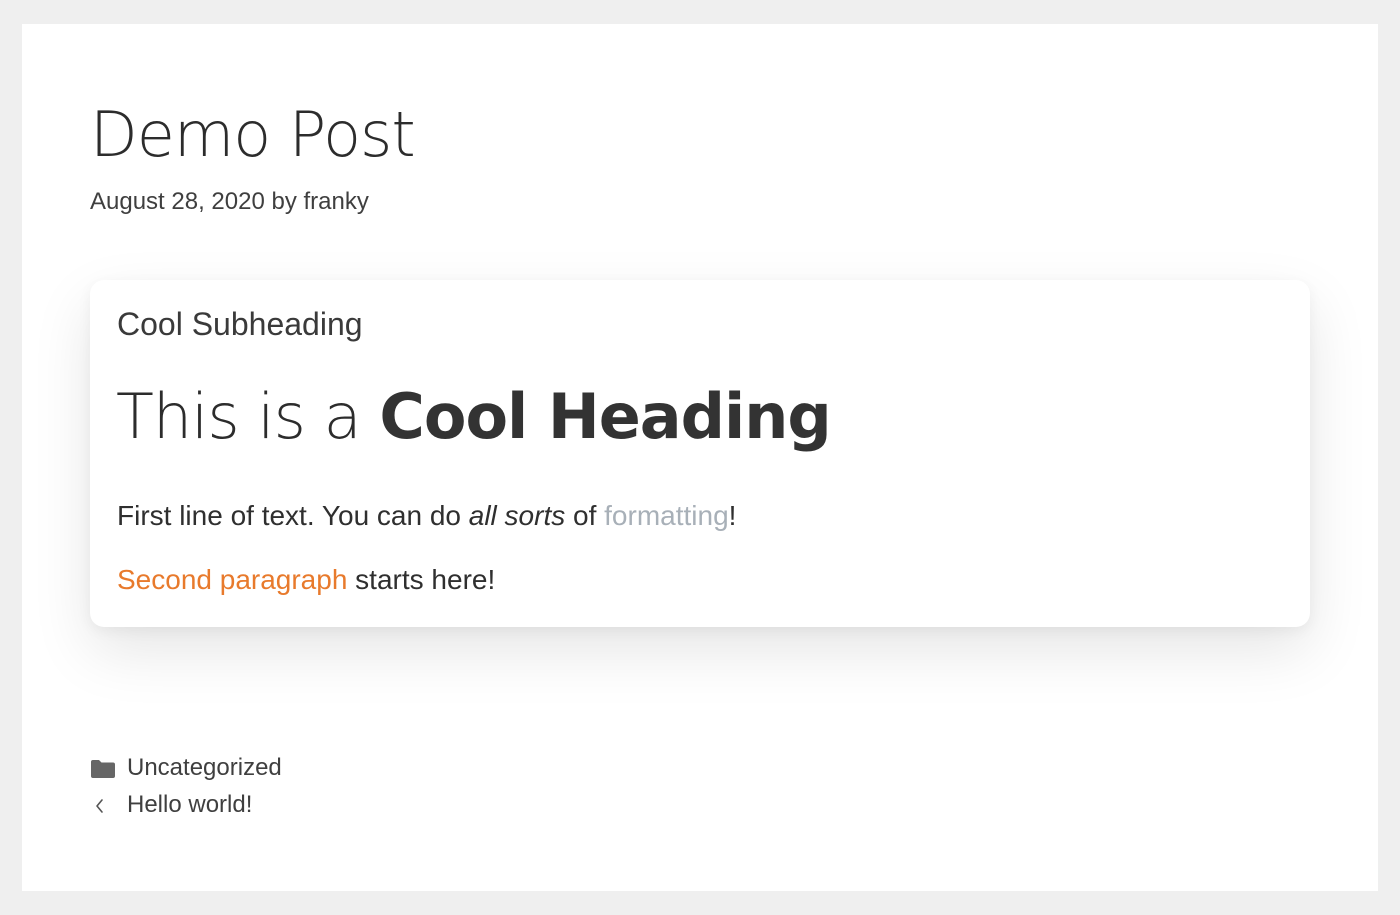 Image resolution: width=1400 pixels, height=915 pixels. I want to click on first-paragraph-italic: all sorts, so click(517, 515).